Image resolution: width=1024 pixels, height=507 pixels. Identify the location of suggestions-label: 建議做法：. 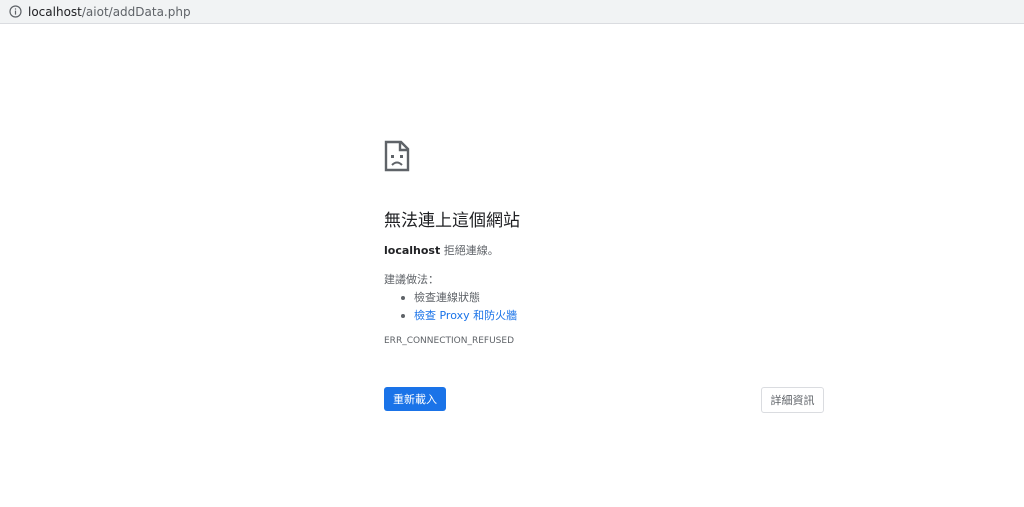
(411, 279).